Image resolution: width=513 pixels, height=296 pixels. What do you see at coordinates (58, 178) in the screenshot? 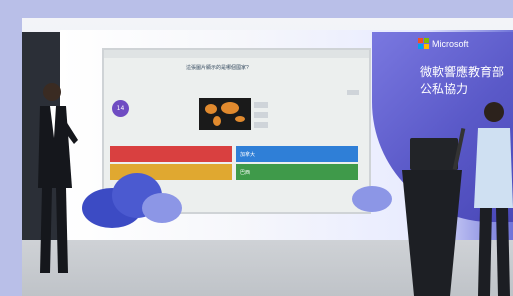
I see `presenter-left` at bounding box center [58, 178].